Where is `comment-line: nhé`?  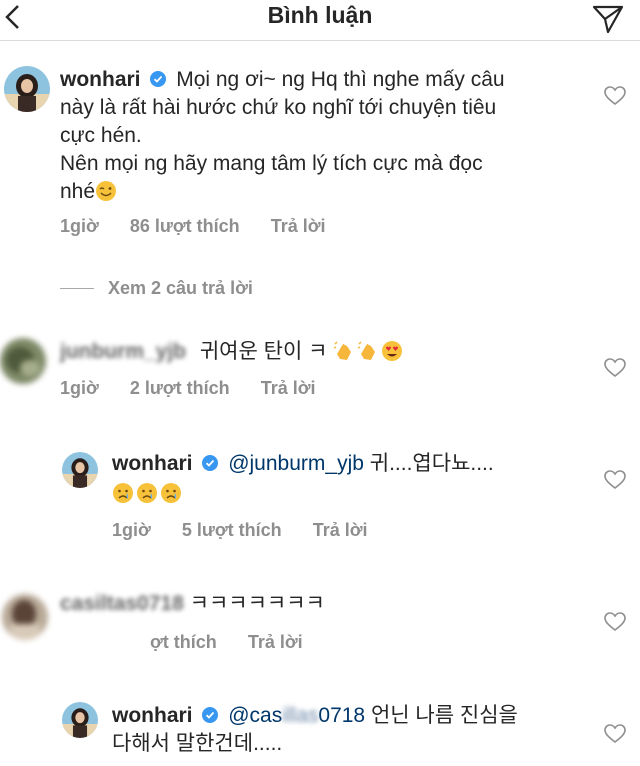
comment-line: nhé is located at coordinates (78, 191).